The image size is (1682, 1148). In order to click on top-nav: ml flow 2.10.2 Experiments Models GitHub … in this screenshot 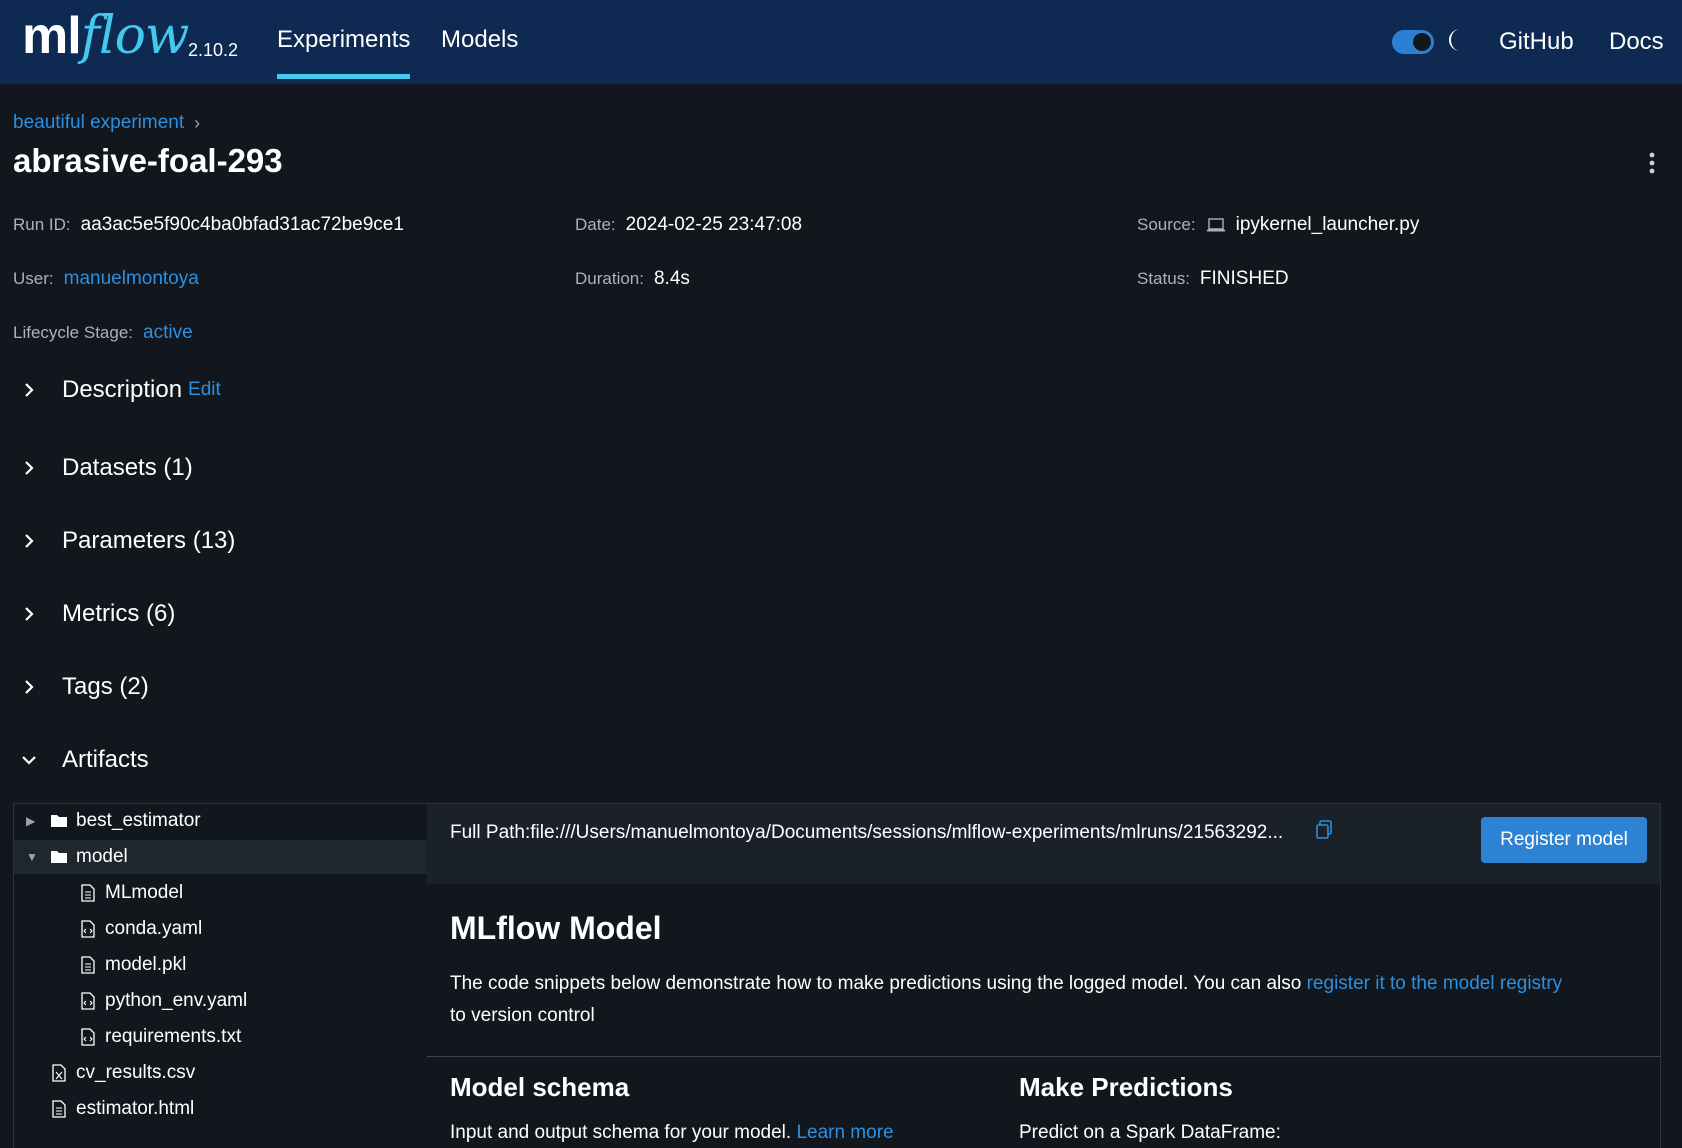, I will do `click(841, 42)`.